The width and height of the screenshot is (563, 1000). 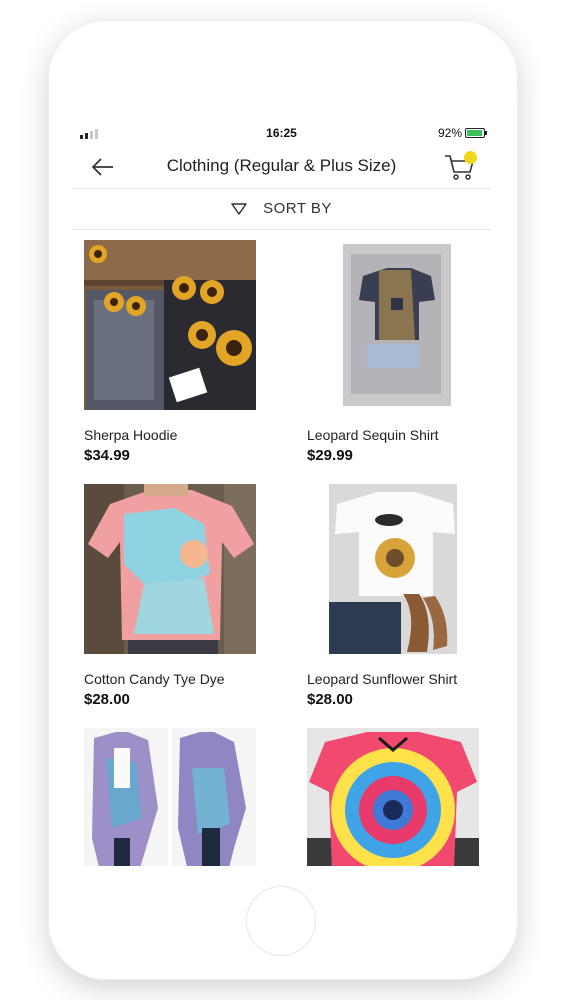 I want to click on product-price: $34.99, so click(x=107, y=455).